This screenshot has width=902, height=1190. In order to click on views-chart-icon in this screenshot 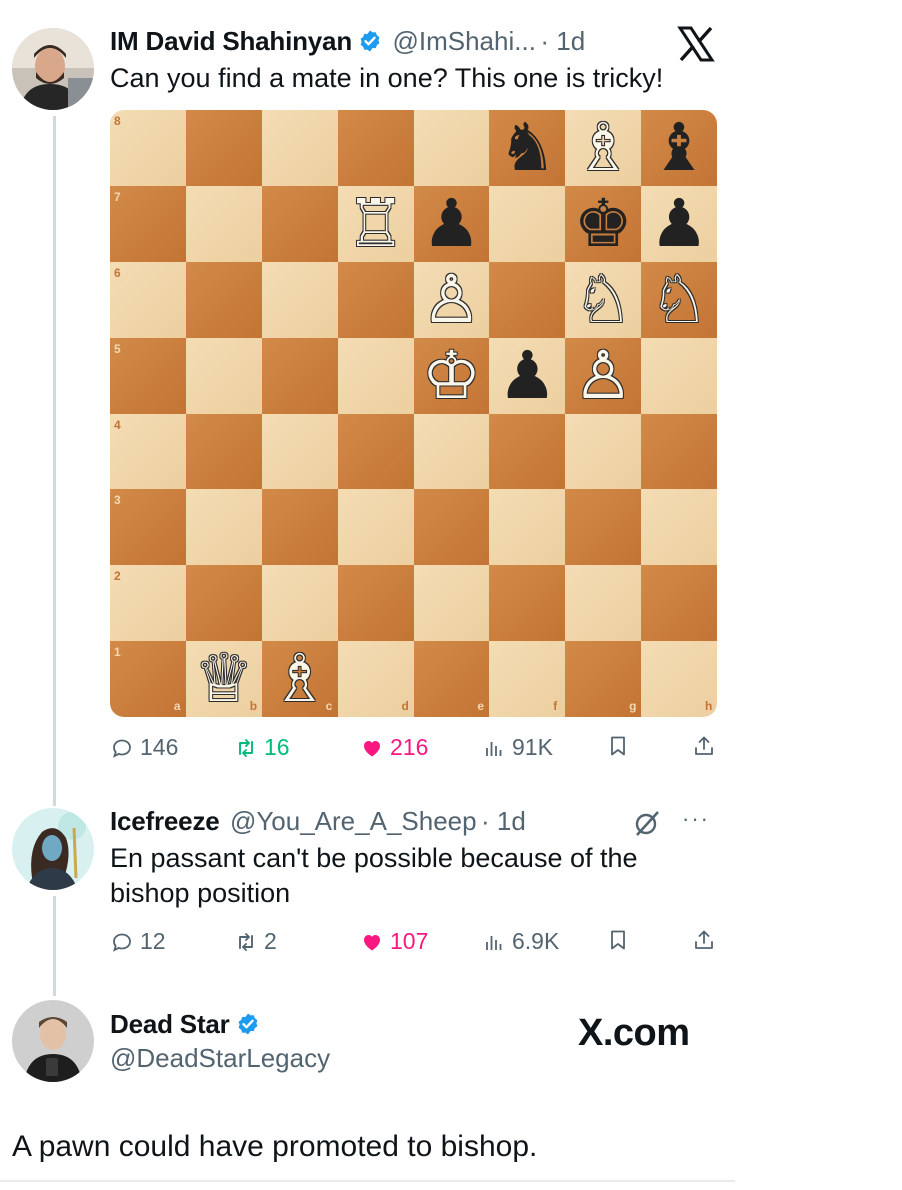, I will do `click(494, 748)`.